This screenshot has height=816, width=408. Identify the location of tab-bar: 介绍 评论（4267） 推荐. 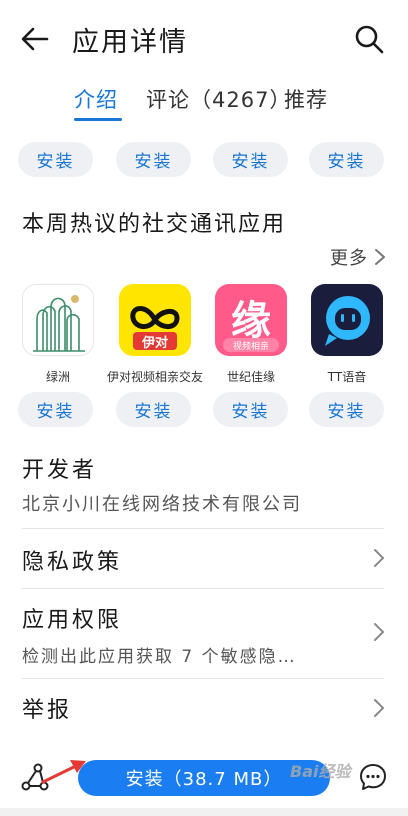
(204, 101).